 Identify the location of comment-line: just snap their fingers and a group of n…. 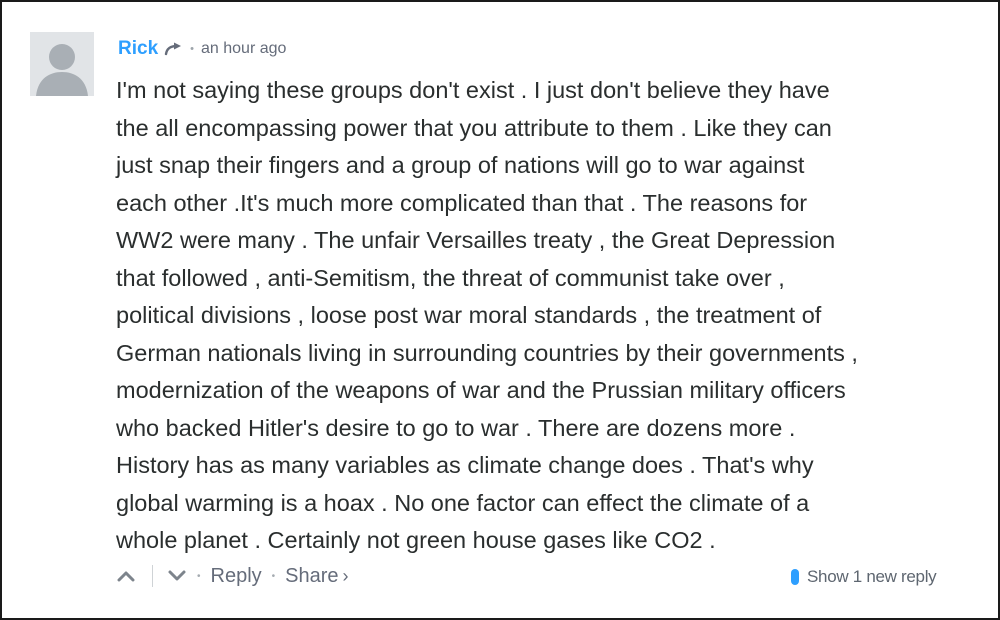
(460, 165).